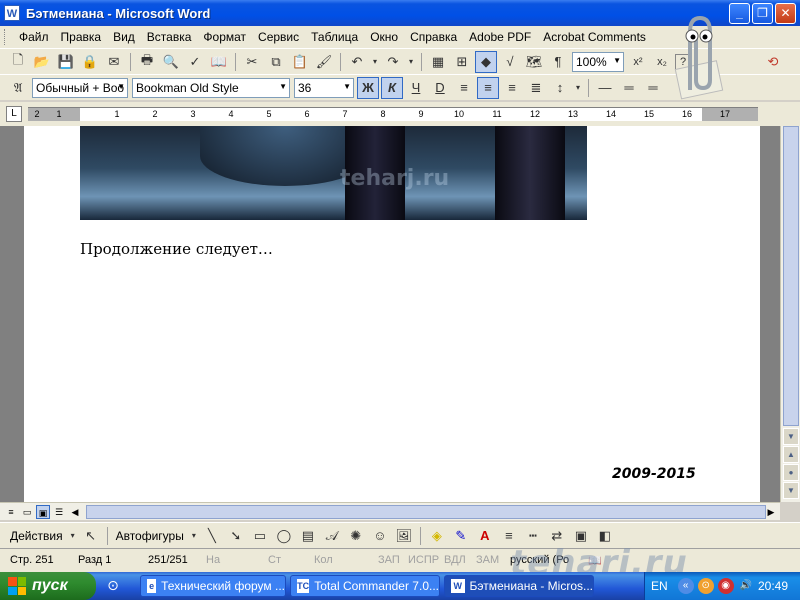 This screenshot has height=600, width=800. I want to click on show-hide-icon: ¶, so click(558, 62).